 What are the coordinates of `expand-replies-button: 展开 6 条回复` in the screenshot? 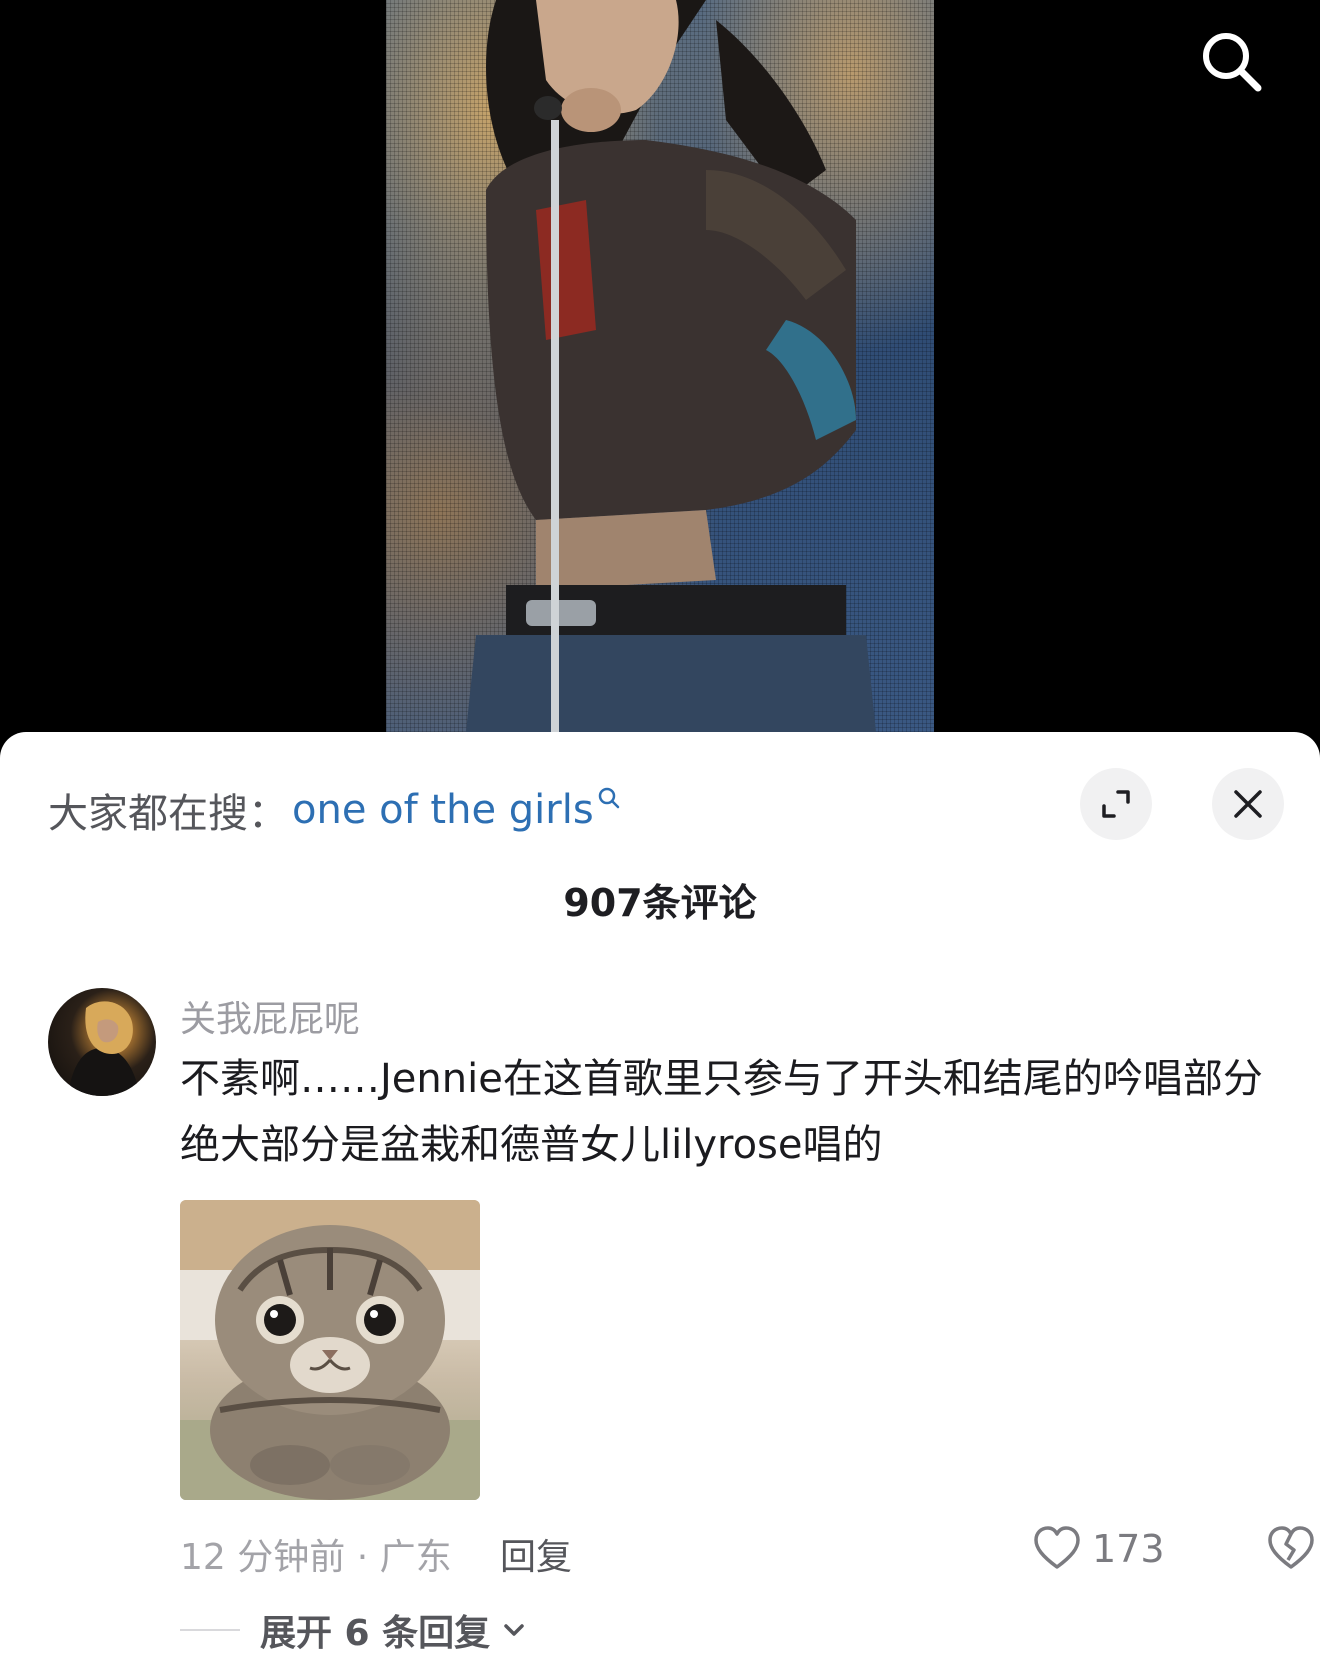 It's located at (354, 1630).